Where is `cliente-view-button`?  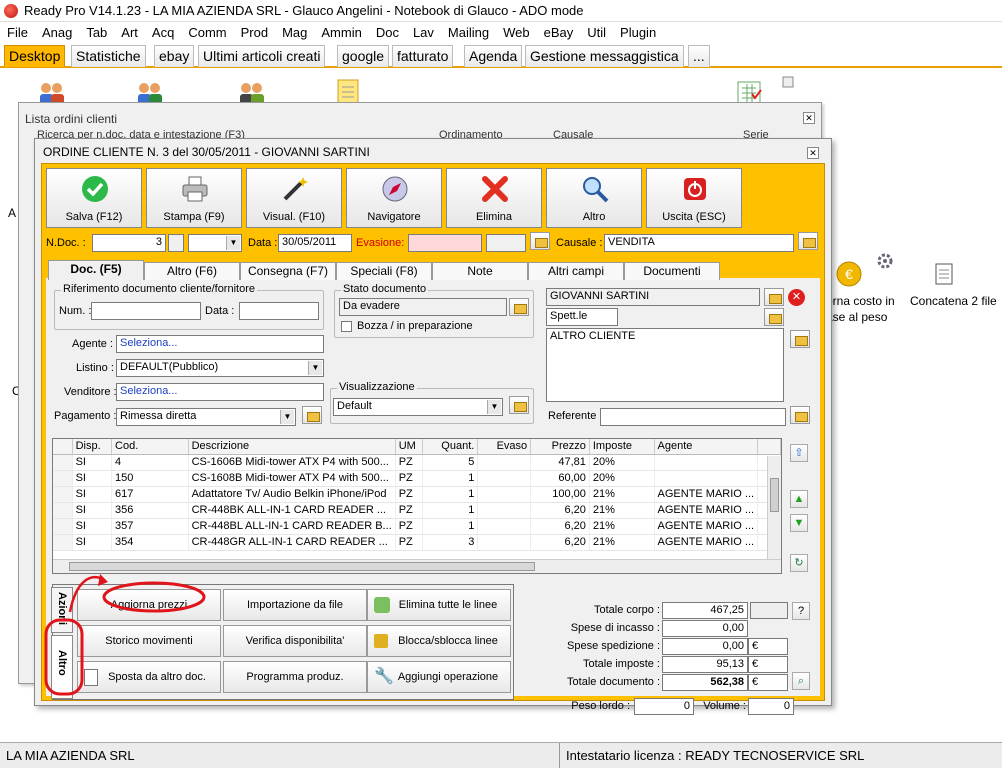
cliente-view-button is located at coordinates (774, 317).